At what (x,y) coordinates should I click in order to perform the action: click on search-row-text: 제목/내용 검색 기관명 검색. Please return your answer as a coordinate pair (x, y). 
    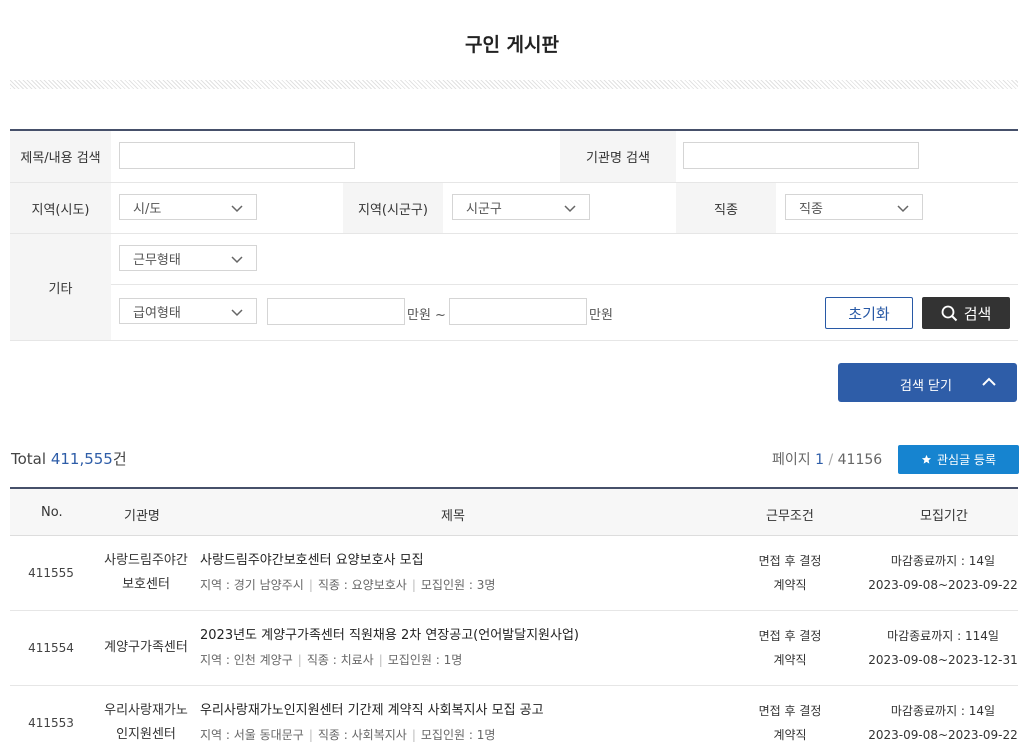
    Looking at the image, I should click on (514, 157).